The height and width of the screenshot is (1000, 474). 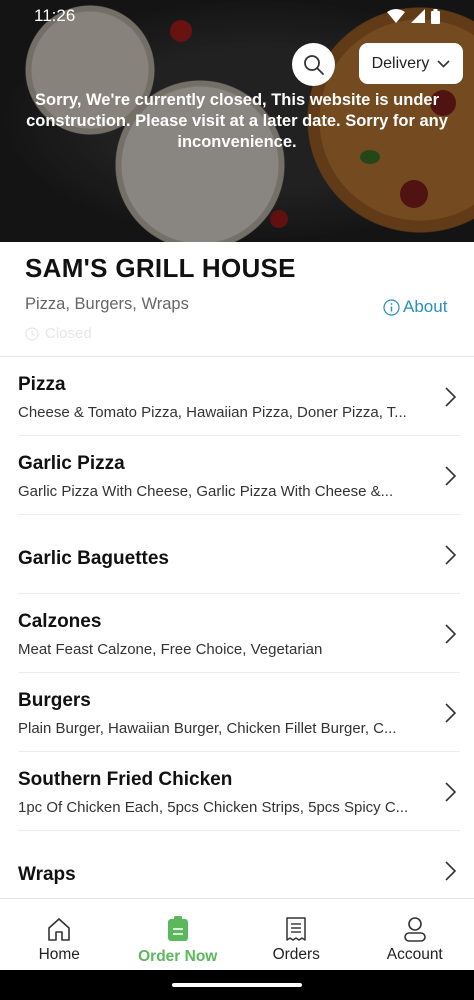 I want to click on delivery-mode-selector: Delivery, so click(x=411, y=63).